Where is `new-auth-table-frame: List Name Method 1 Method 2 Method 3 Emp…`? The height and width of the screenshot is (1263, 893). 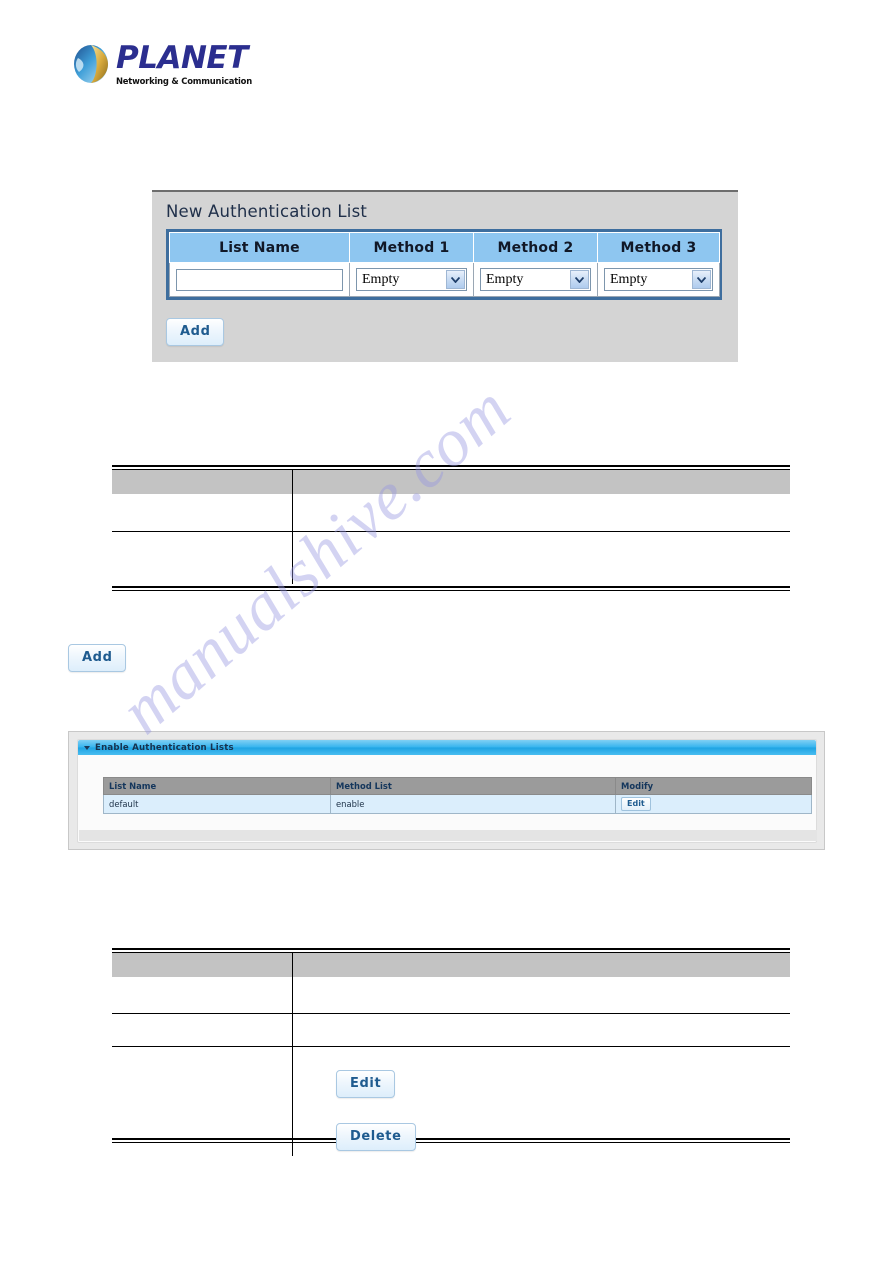 new-auth-table-frame: List Name Method 1 Method 2 Method 3 Emp… is located at coordinates (444, 264).